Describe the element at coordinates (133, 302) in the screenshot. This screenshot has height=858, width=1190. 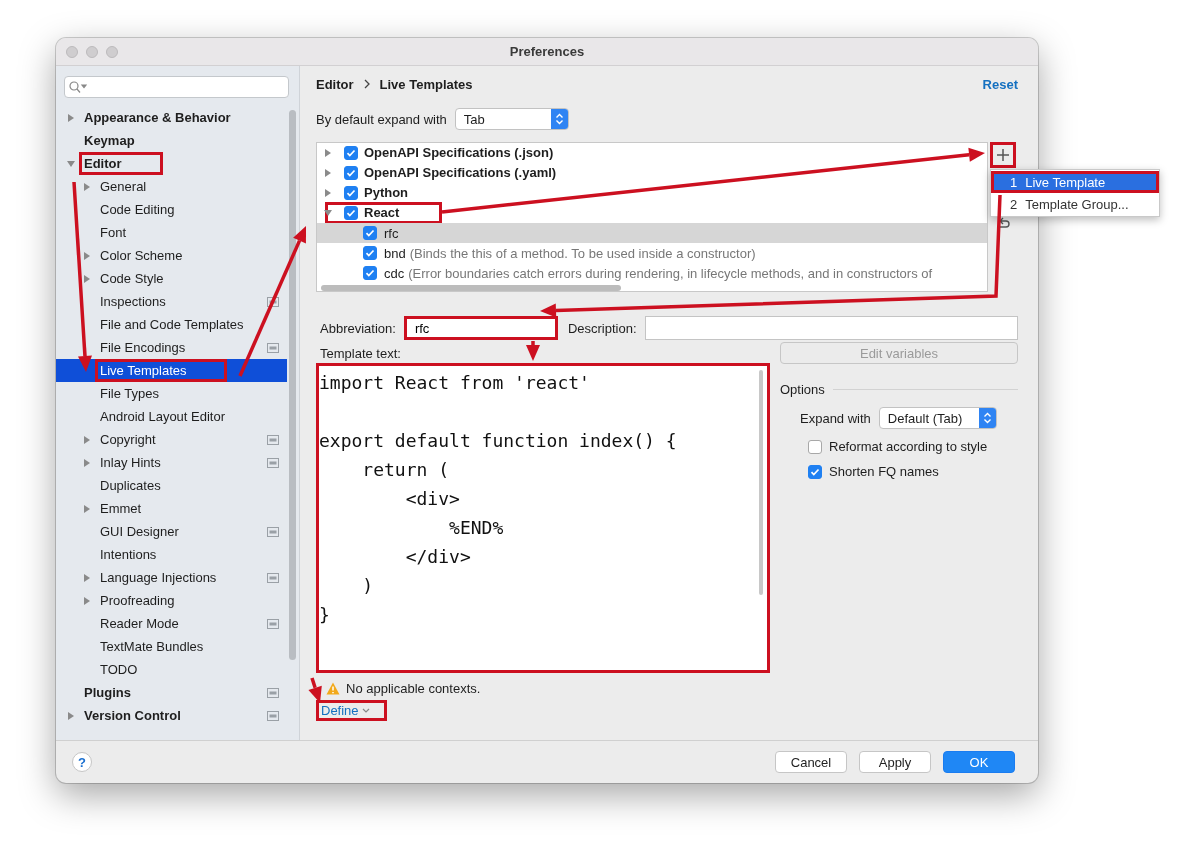
I see `item-label: Inspections` at that location.